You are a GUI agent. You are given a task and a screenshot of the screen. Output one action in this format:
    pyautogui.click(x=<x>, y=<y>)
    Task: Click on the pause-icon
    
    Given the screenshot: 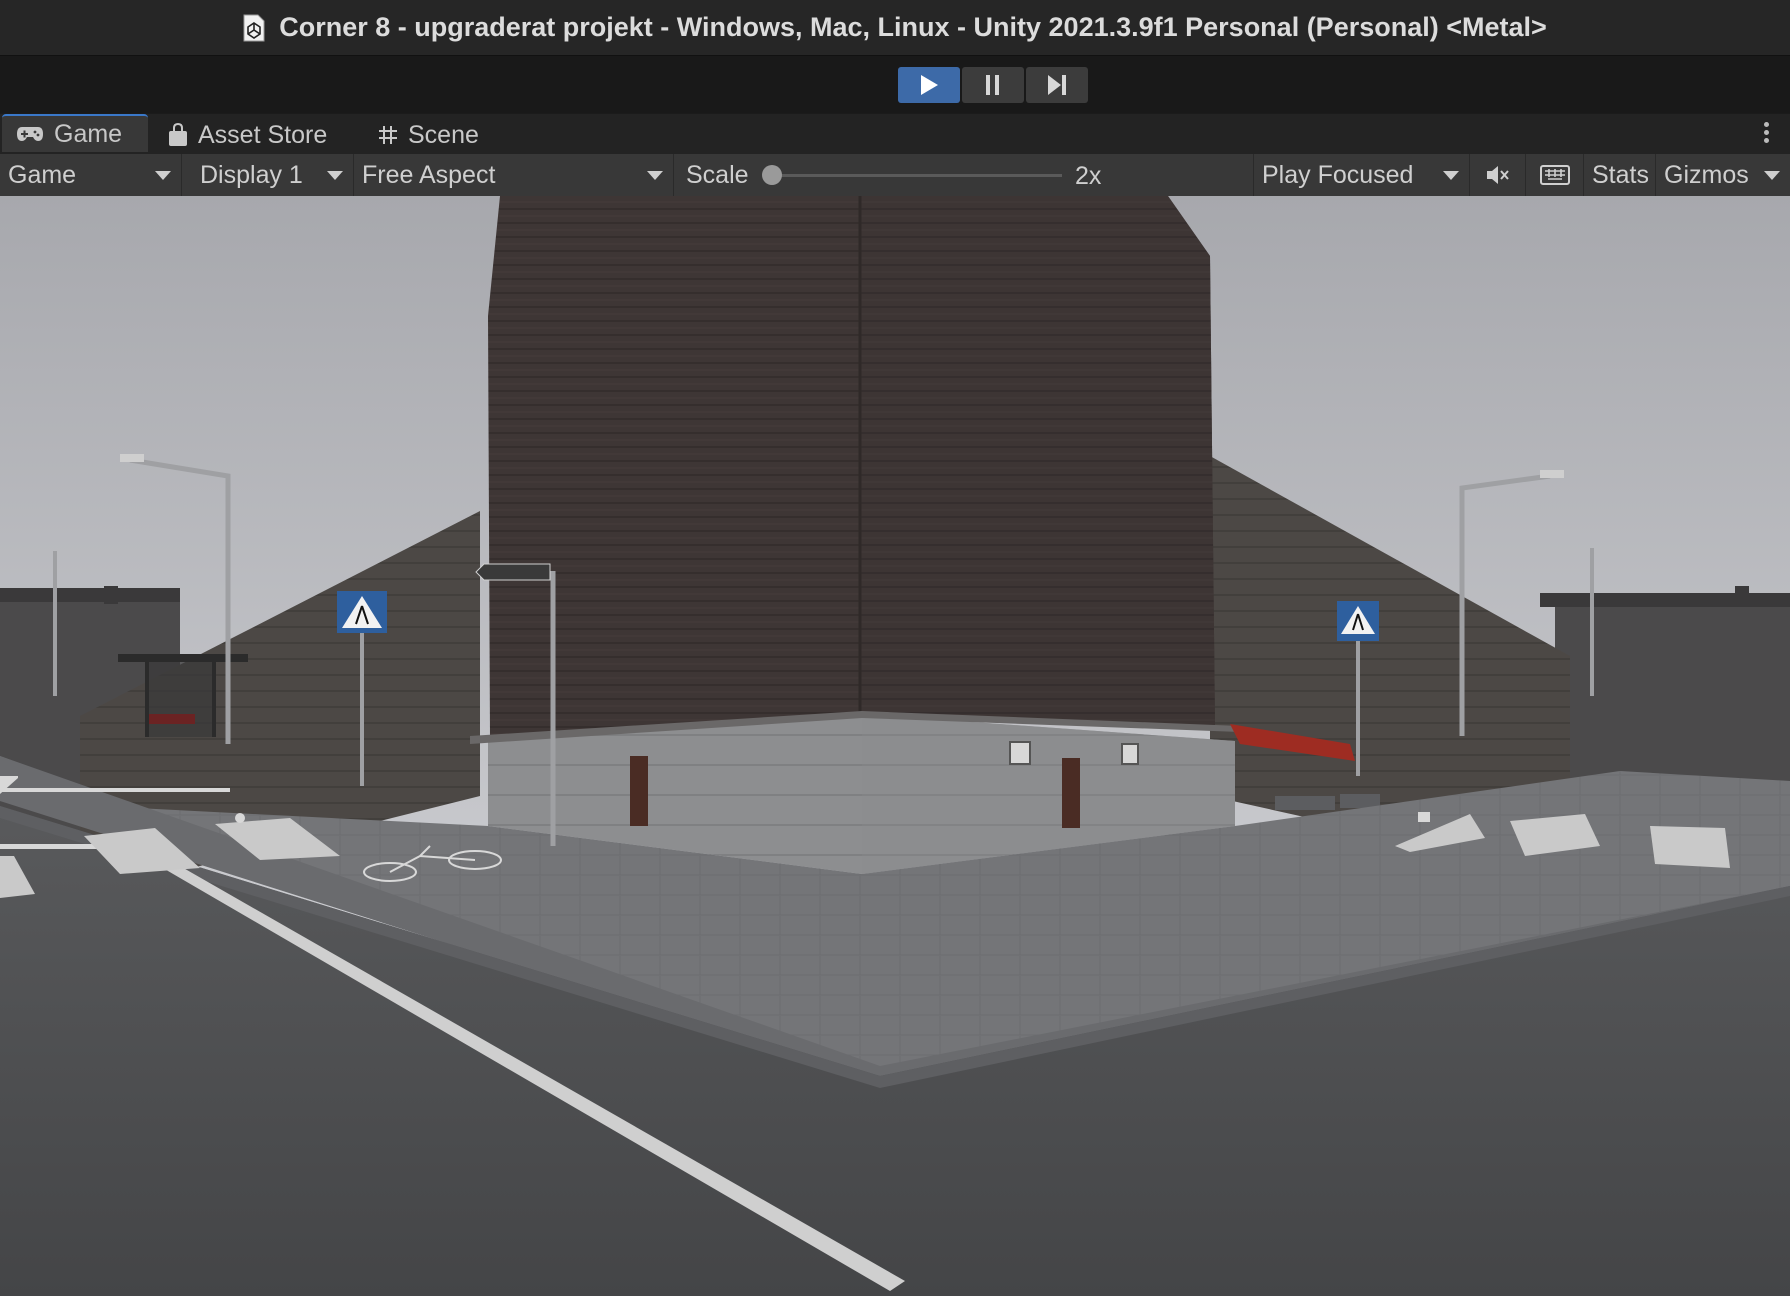 What is the action you would take?
    pyautogui.click(x=992, y=85)
    